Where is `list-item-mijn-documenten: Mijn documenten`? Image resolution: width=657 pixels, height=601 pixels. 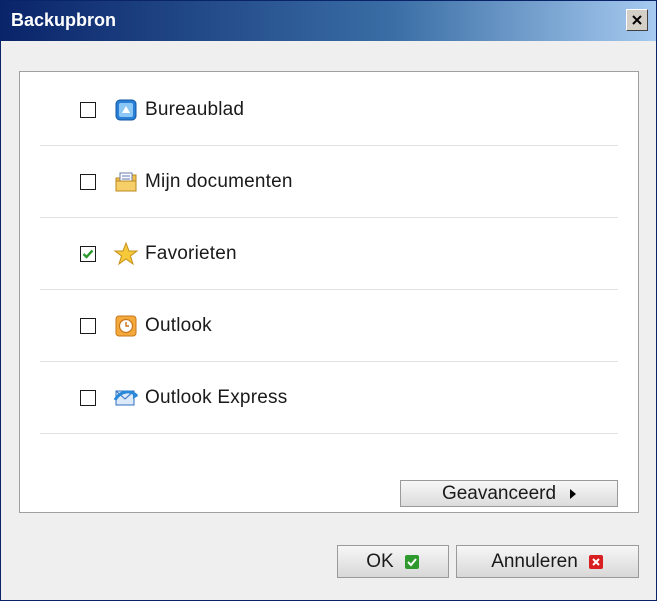
list-item-mijn-documenten: Mijn documenten is located at coordinates (329, 182).